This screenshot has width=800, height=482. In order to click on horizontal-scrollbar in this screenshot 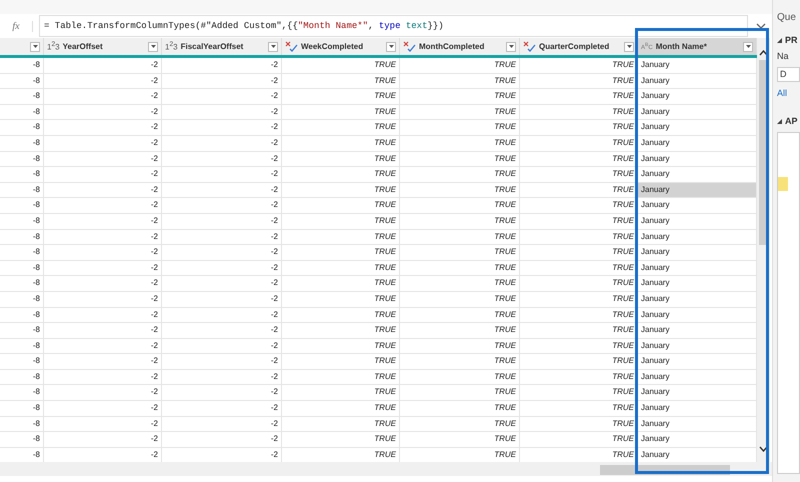, I will do `click(386, 469)`.